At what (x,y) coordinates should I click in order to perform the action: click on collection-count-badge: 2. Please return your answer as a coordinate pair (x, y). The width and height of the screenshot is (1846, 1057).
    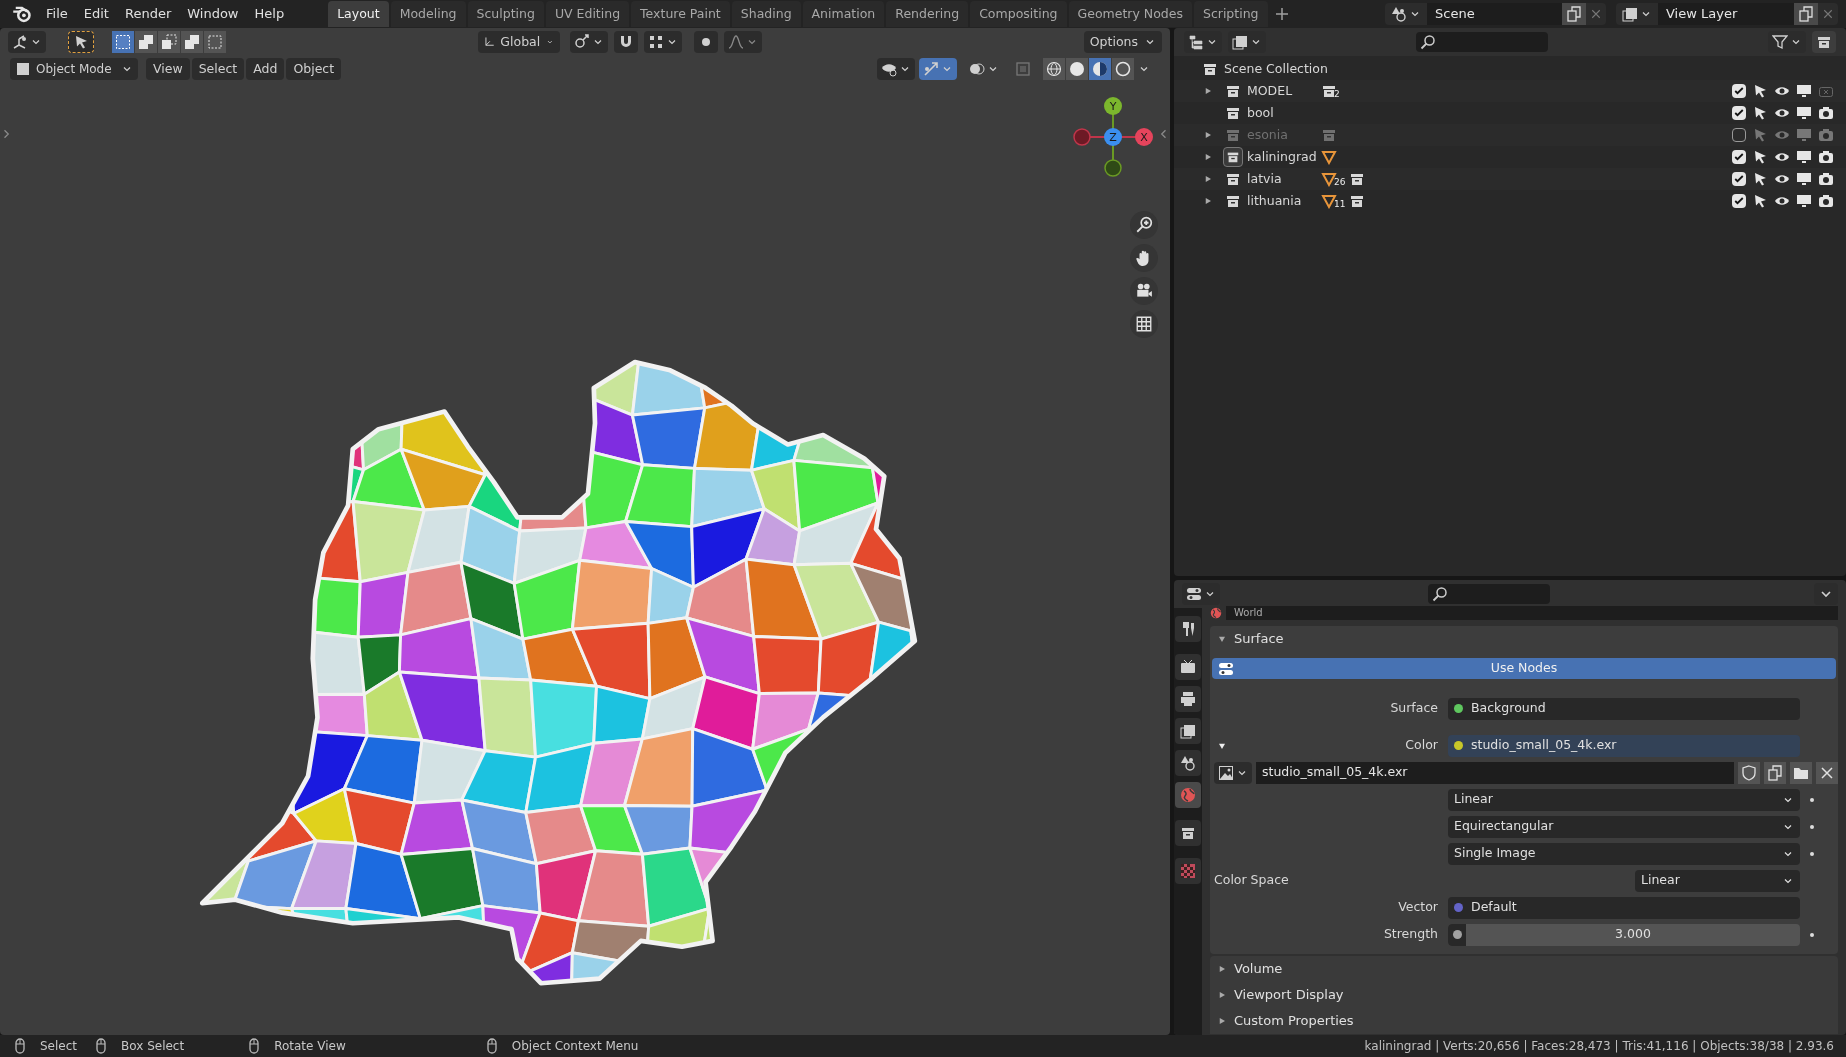
    Looking at the image, I should click on (1330, 91).